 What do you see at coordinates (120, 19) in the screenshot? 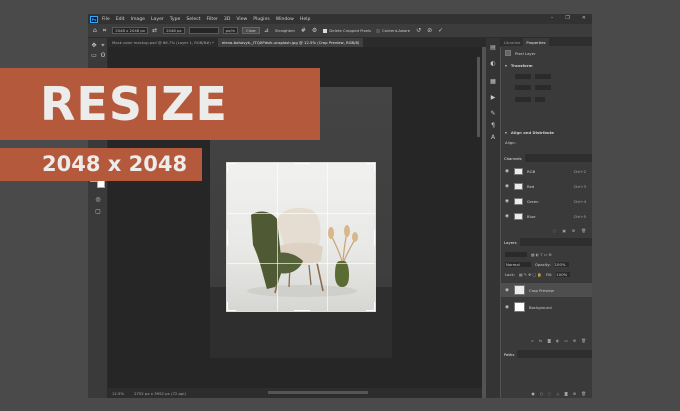
I see `menu-edit: Edit` at bounding box center [120, 19].